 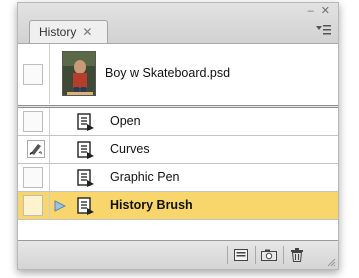 I want to click on history-state-row: Curves, so click(x=178, y=150).